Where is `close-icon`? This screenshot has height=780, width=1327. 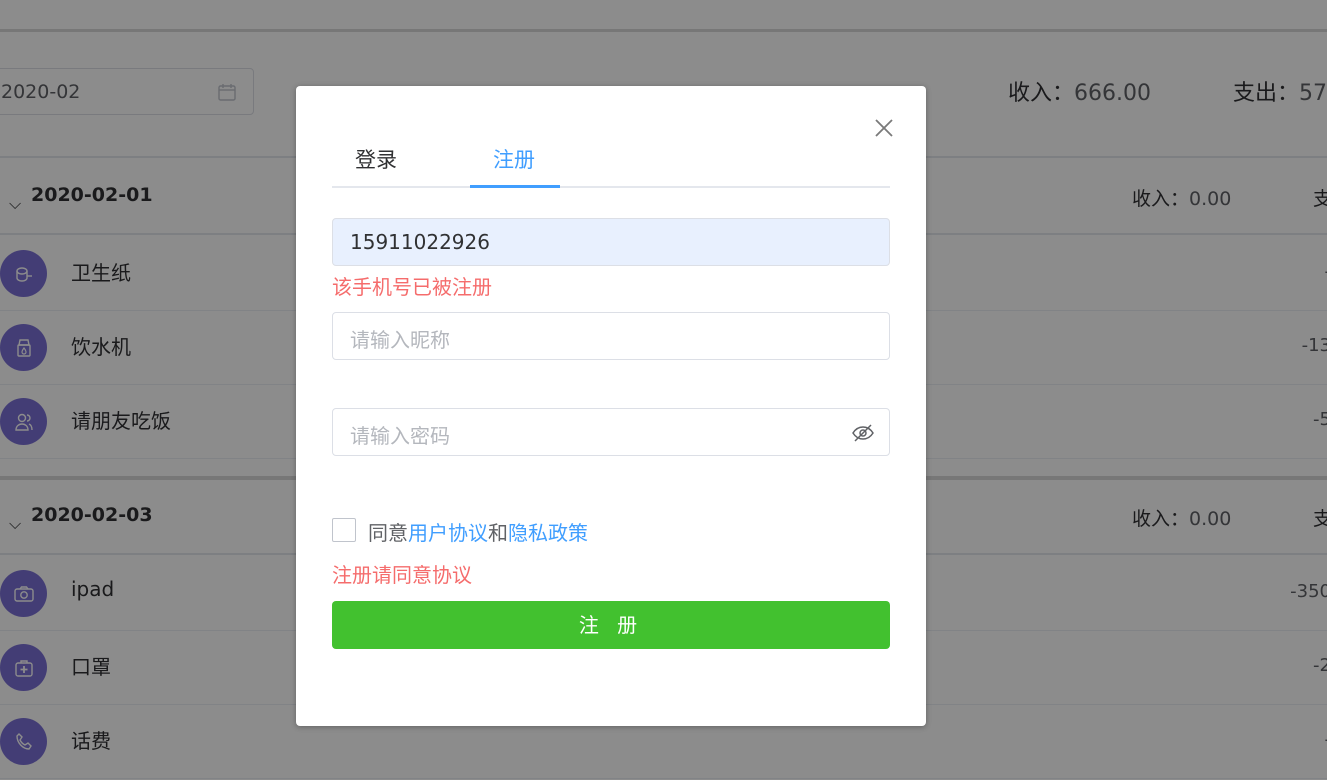
close-icon is located at coordinates (884, 128).